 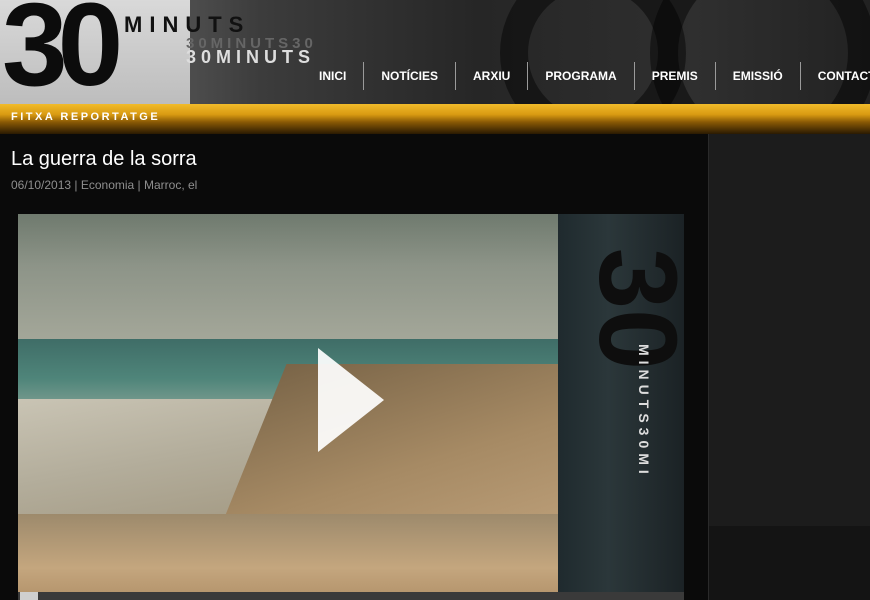 I want to click on video-progress-bar, so click(x=351, y=596).